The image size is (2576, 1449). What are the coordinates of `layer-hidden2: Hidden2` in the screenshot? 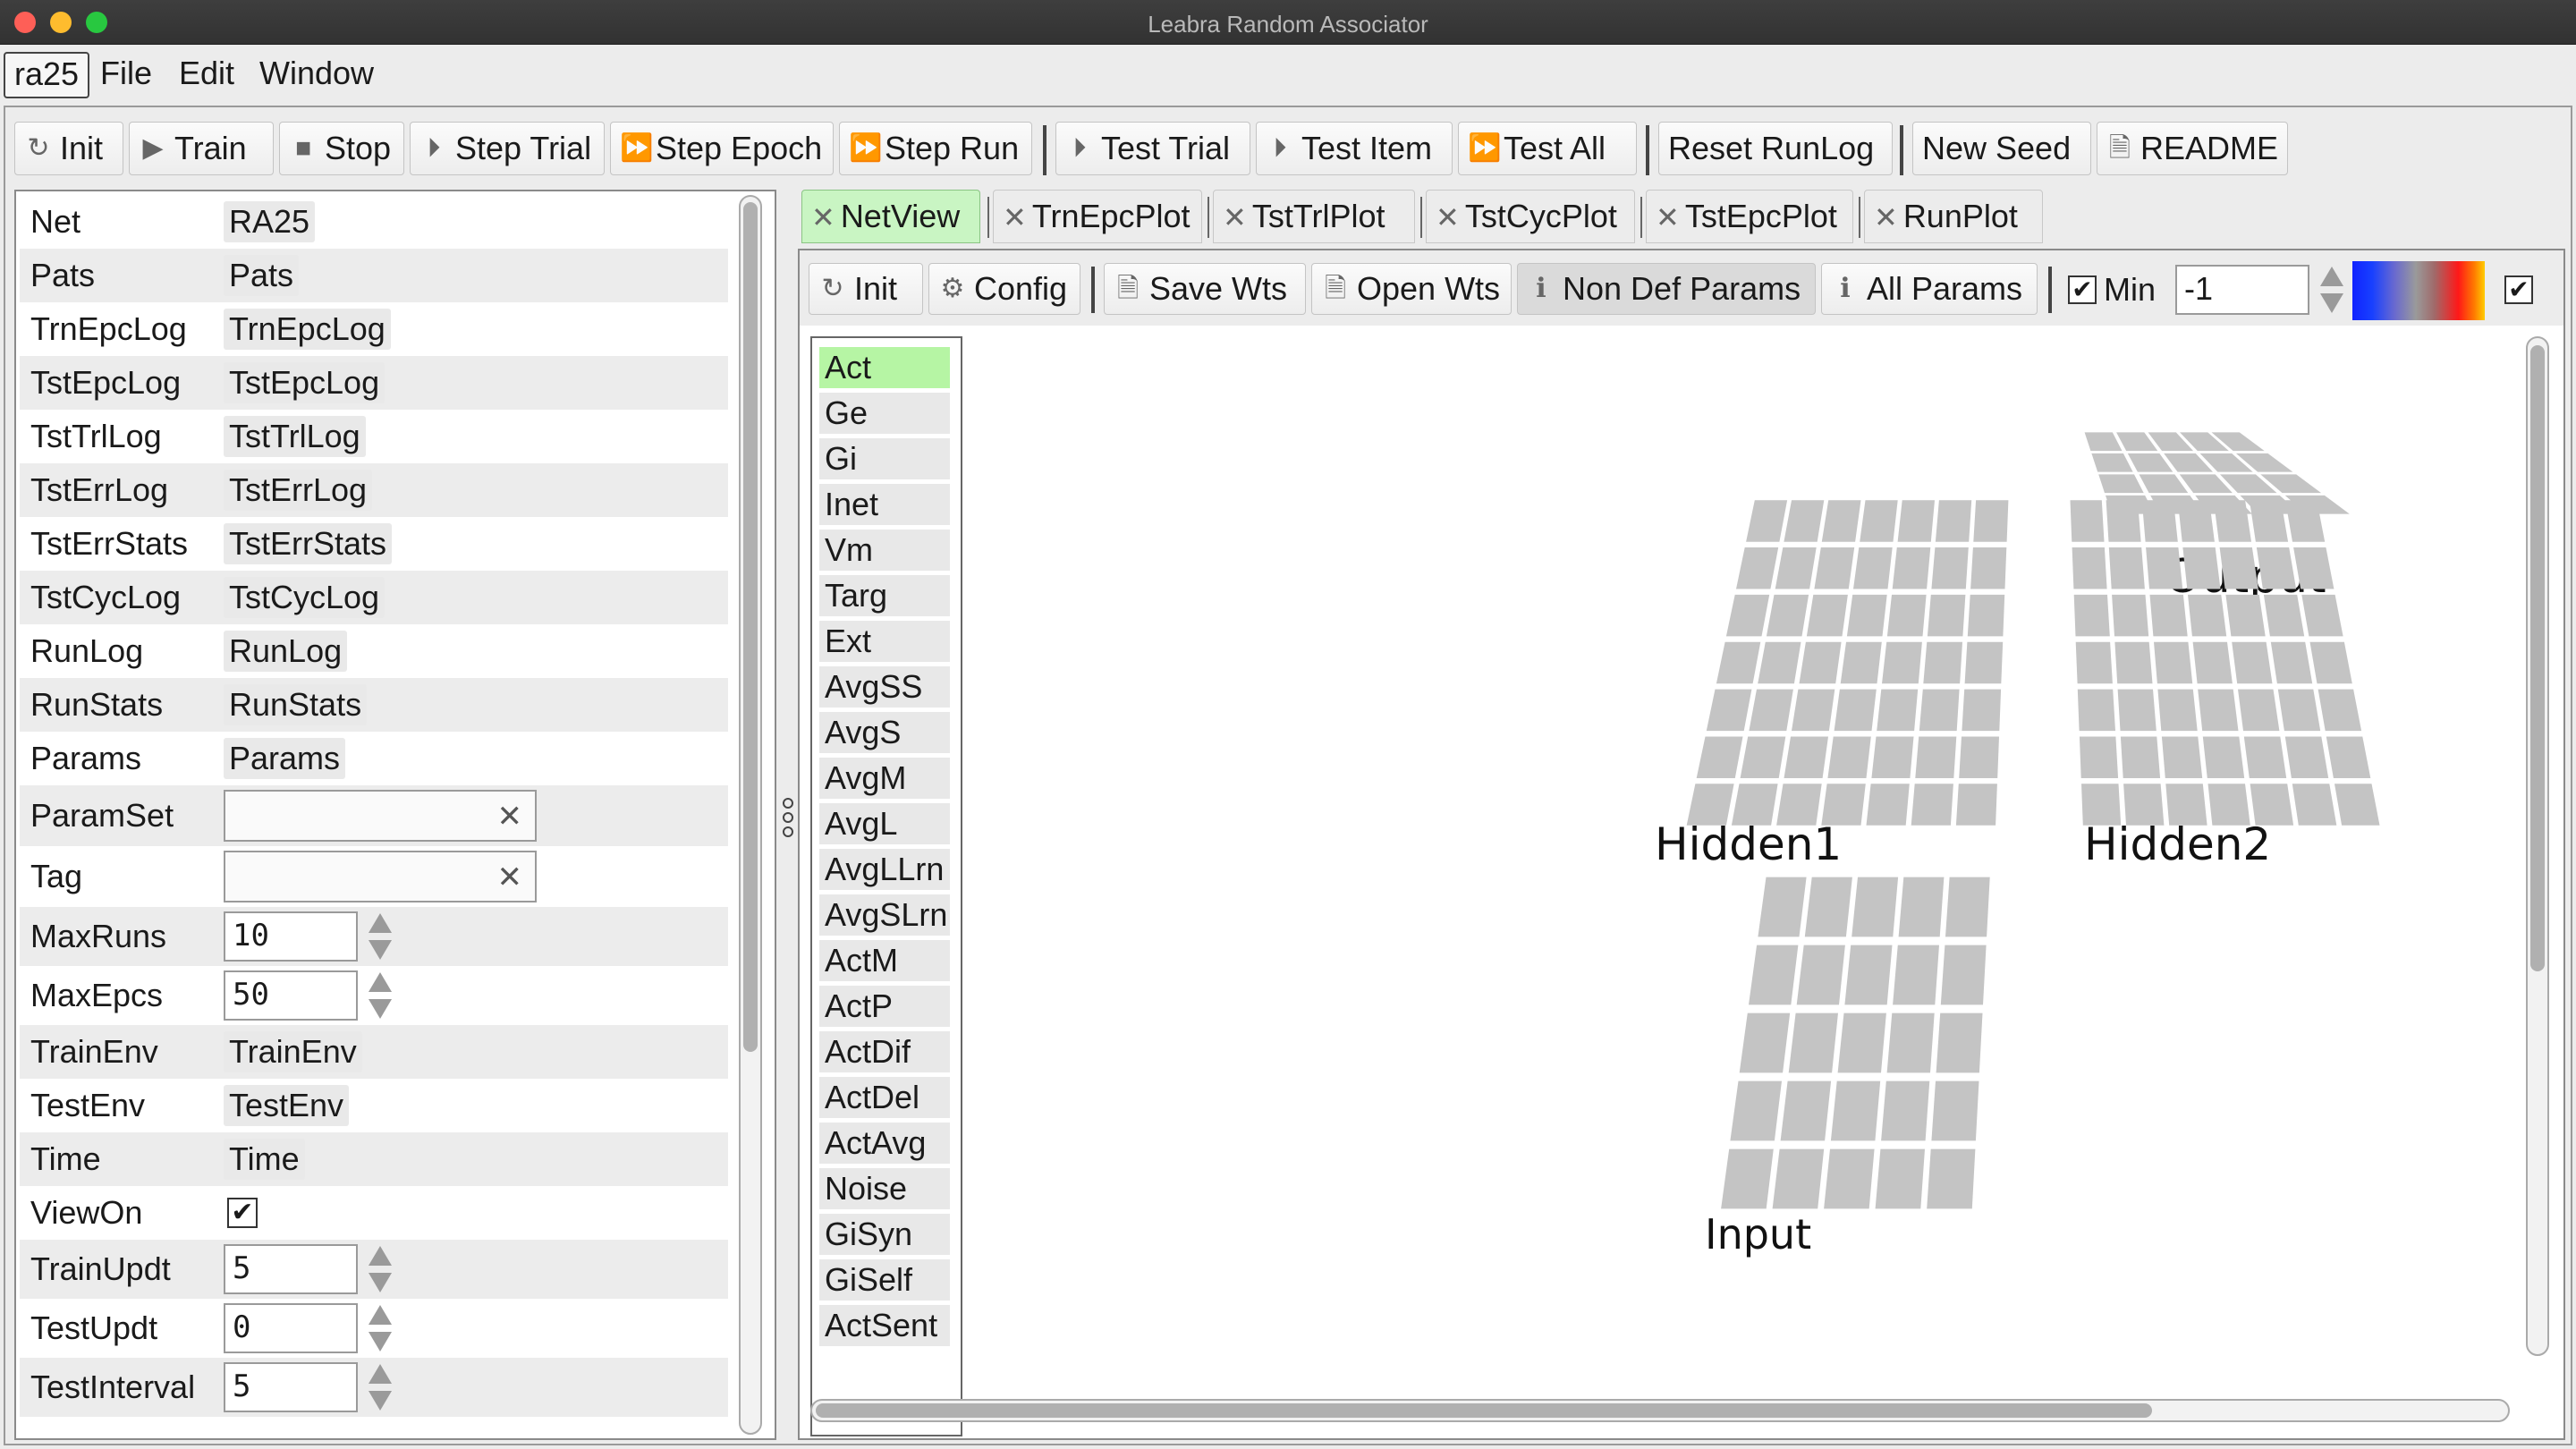 It's located at (2225, 685).